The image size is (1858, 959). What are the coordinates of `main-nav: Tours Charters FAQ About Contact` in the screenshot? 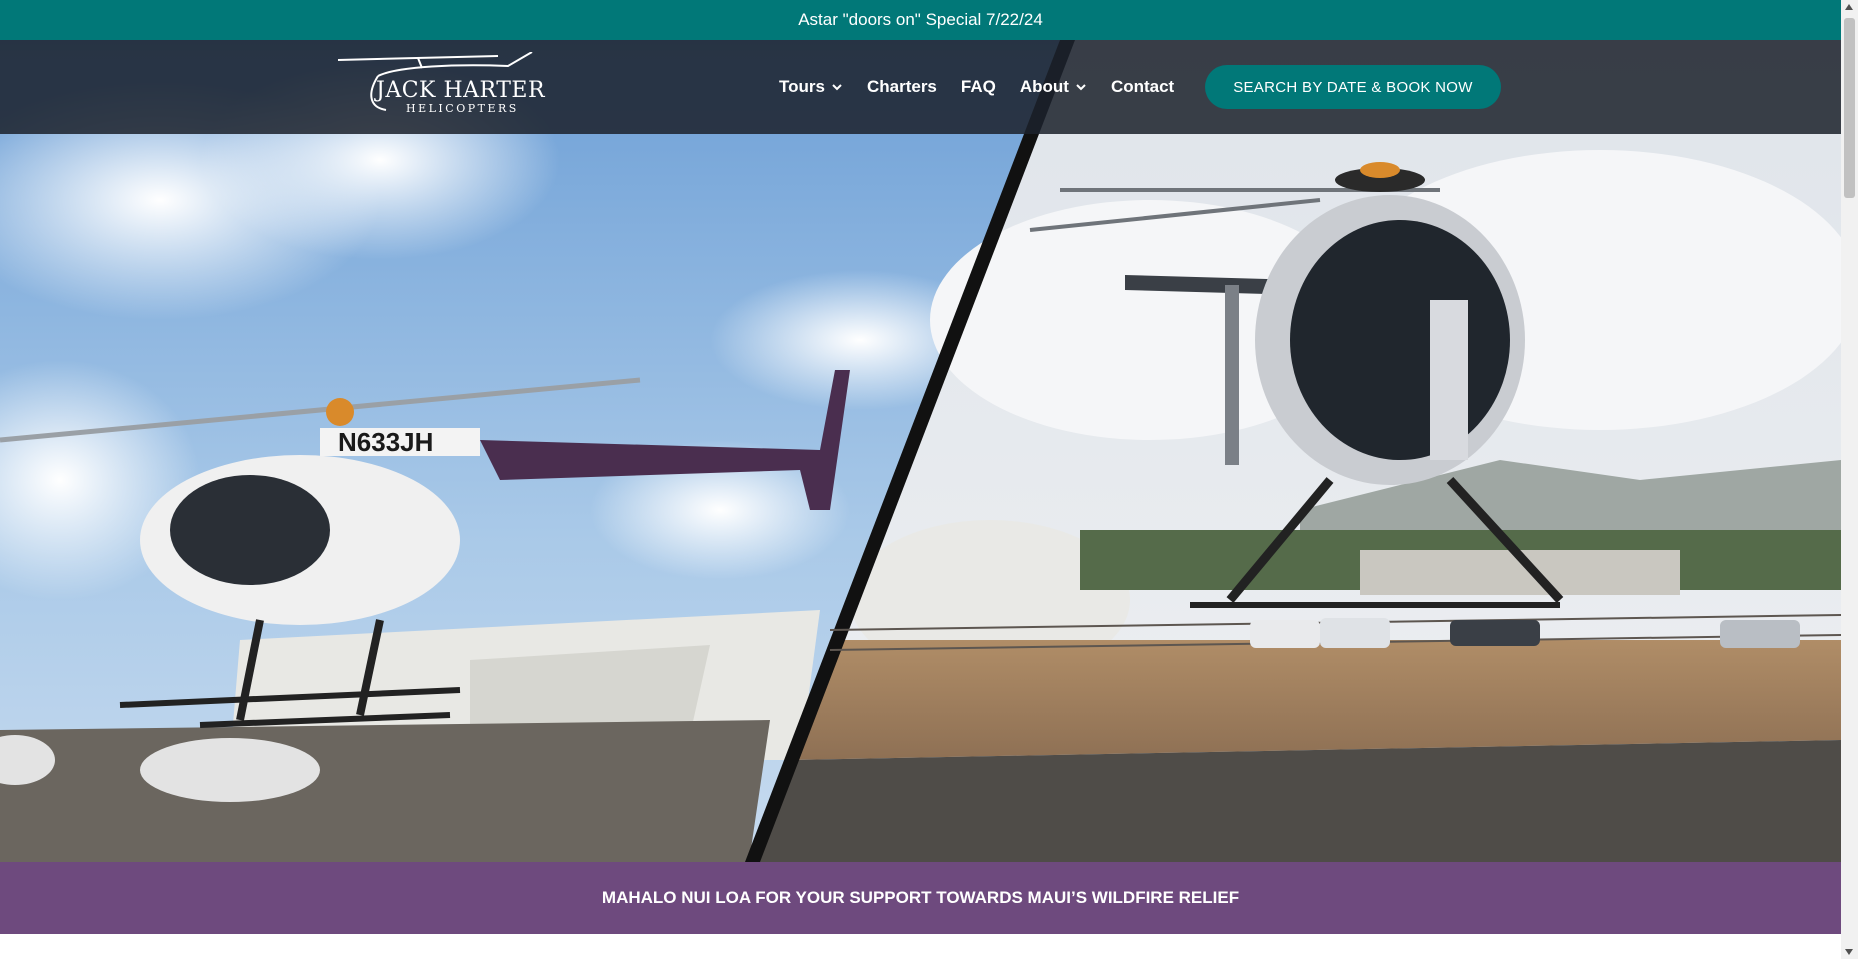 It's located at (988, 87).